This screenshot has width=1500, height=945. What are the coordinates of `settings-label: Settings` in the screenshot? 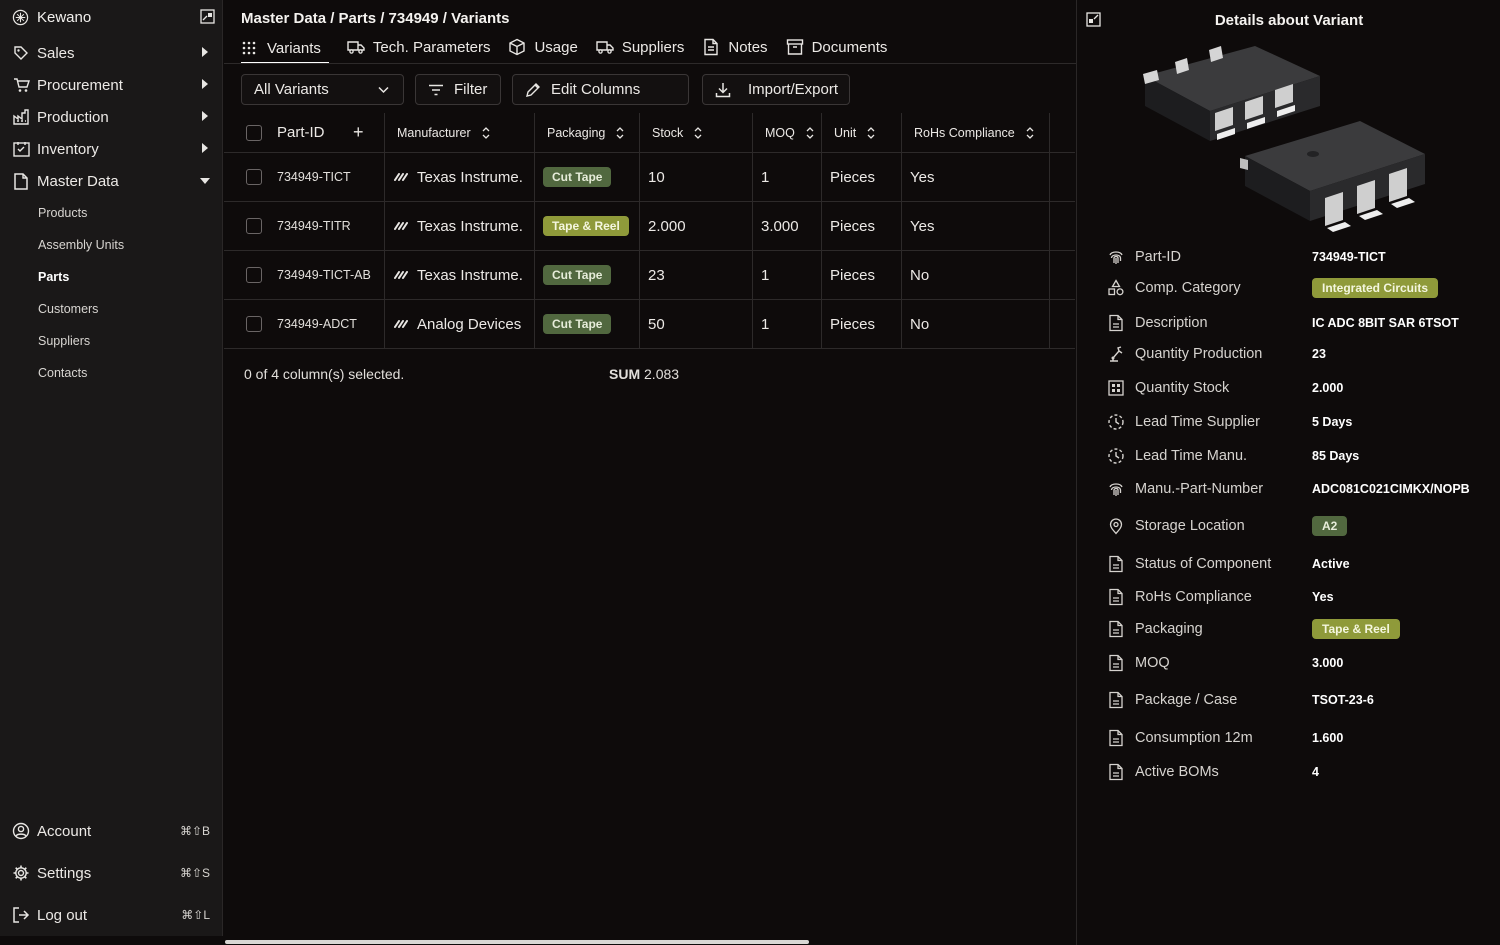 It's located at (64, 873).